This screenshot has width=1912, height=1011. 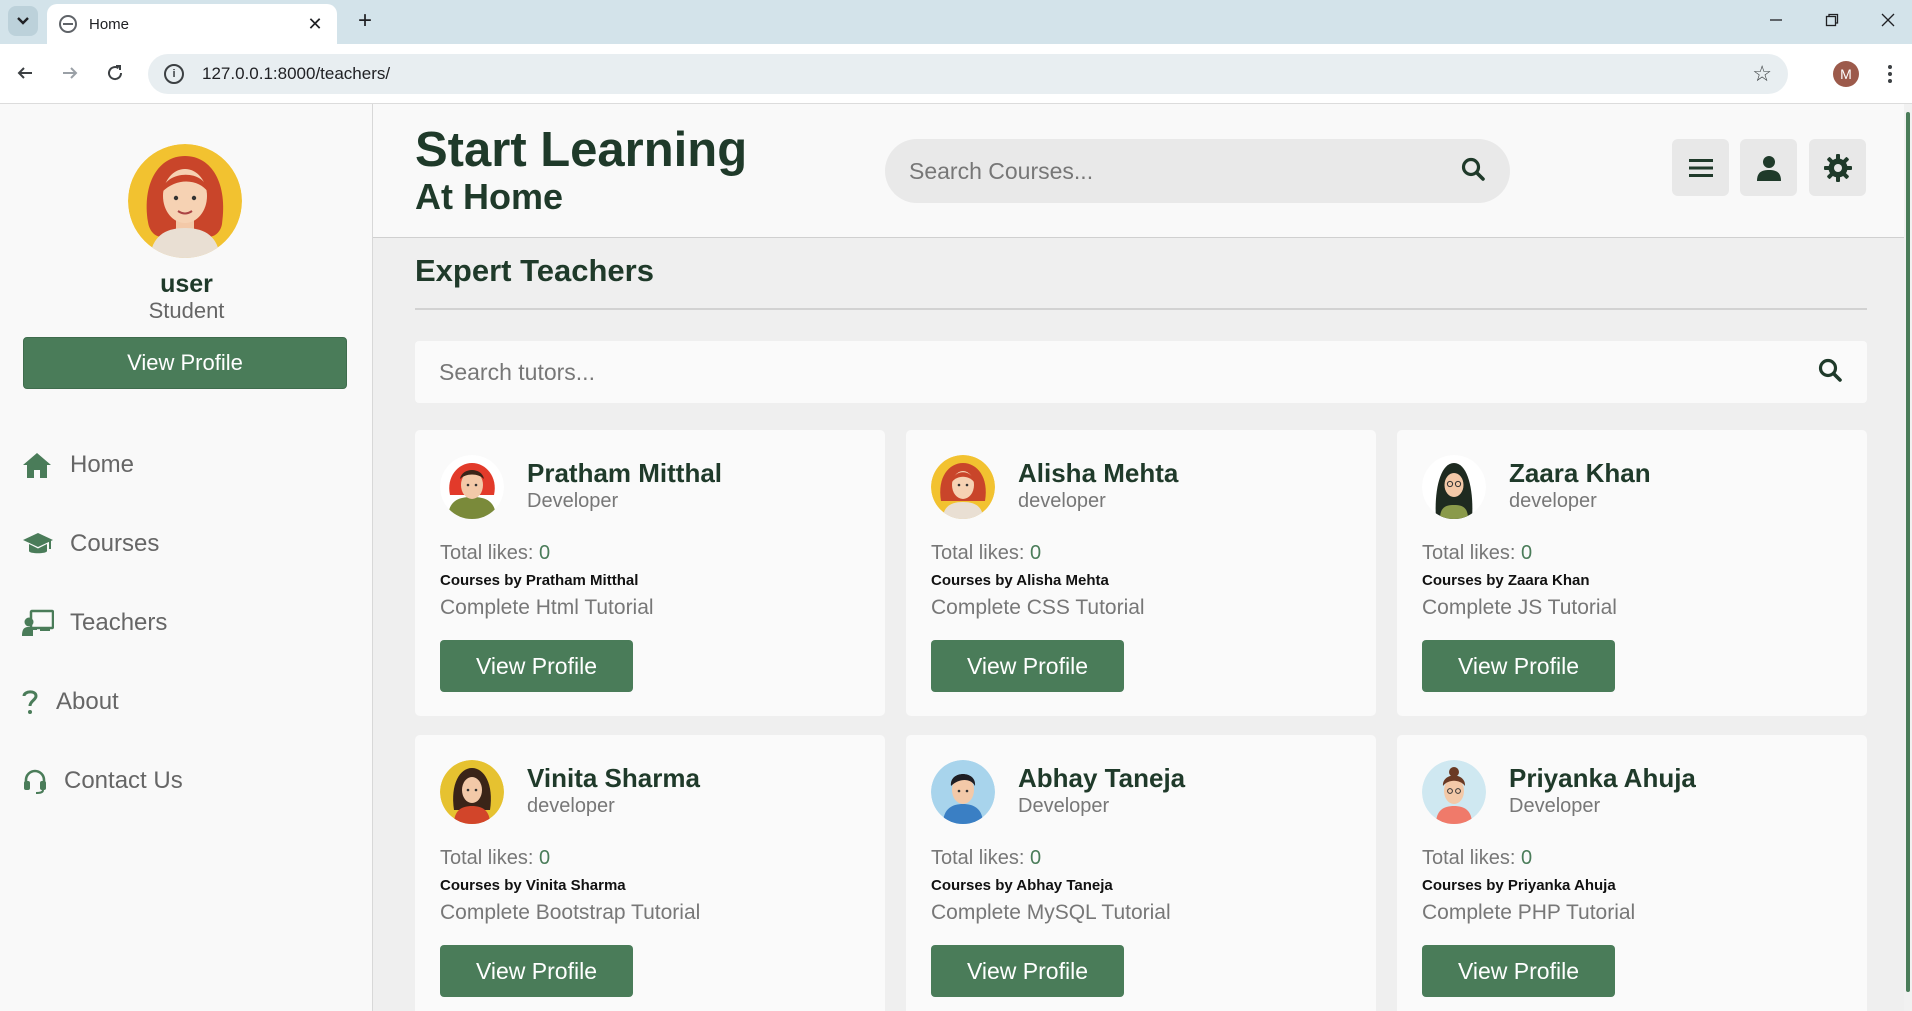 I want to click on section-title: Expert Teachers, so click(x=534, y=270).